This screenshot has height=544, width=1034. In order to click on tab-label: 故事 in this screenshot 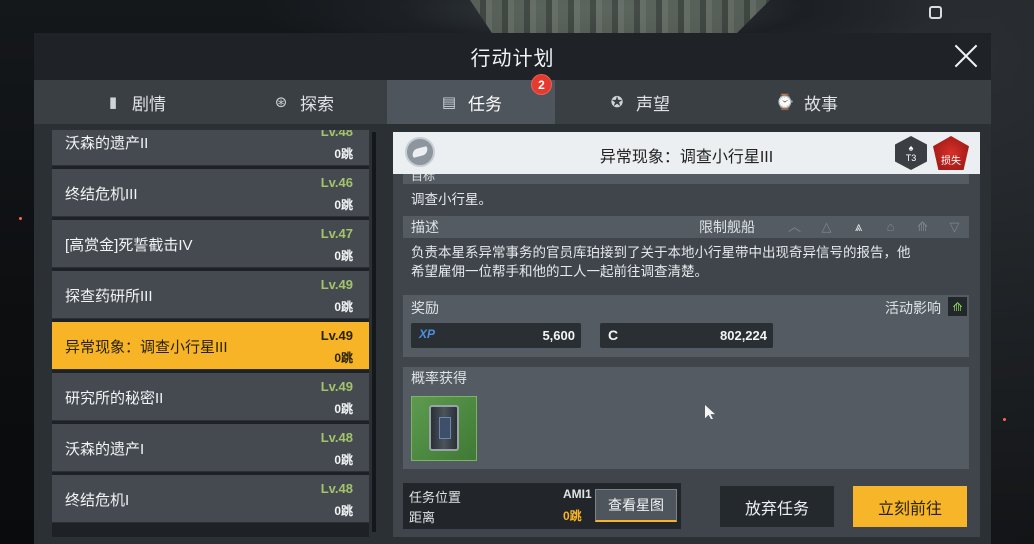, I will do `click(821, 104)`.